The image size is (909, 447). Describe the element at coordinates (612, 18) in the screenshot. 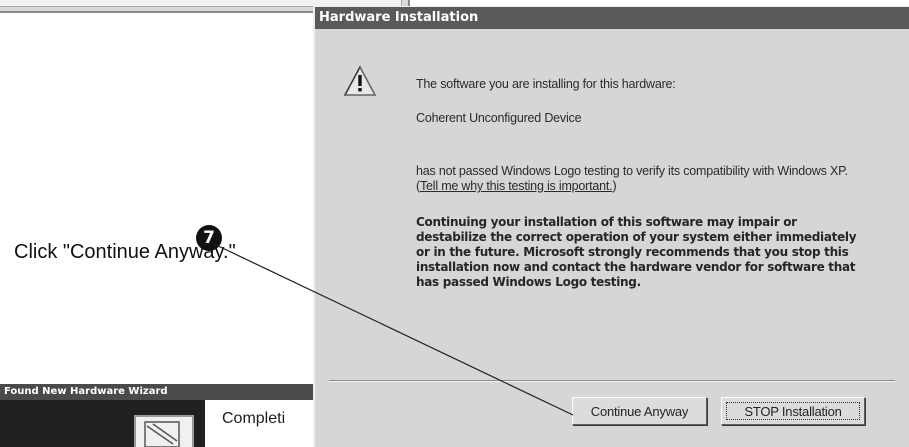

I see `dialog-title: Hardware Installation` at that location.